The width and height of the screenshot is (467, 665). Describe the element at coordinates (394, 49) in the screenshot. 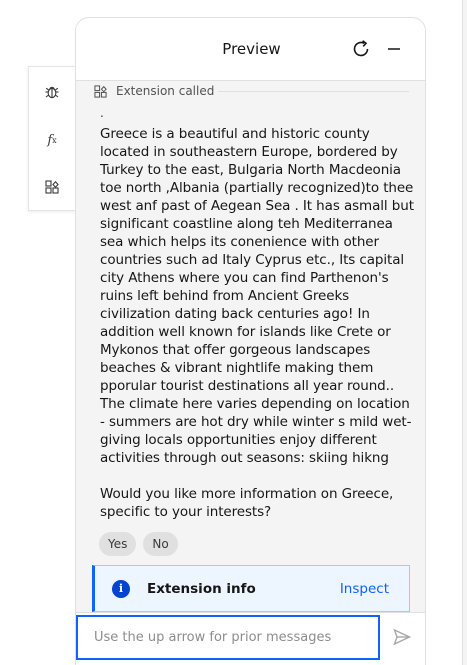

I see `minimize-icon` at that location.